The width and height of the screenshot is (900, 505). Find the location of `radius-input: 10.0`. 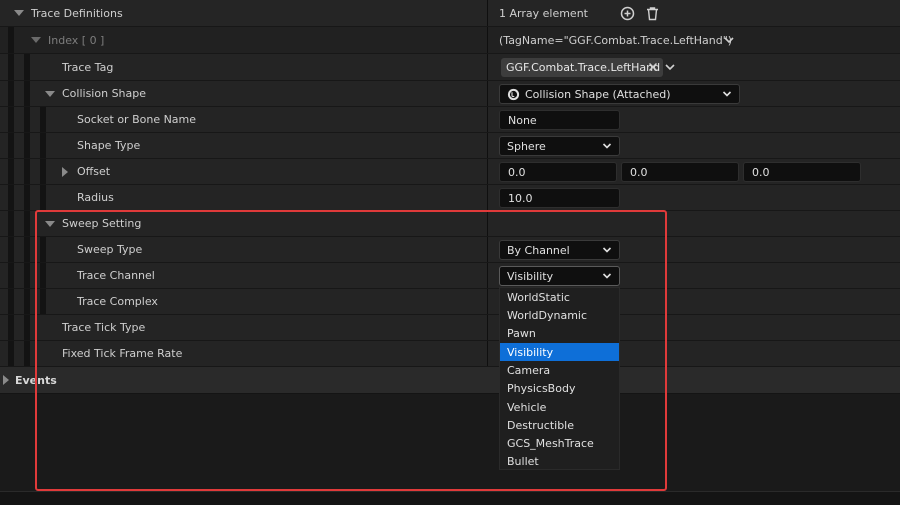

radius-input: 10.0 is located at coordinates (559, 198).